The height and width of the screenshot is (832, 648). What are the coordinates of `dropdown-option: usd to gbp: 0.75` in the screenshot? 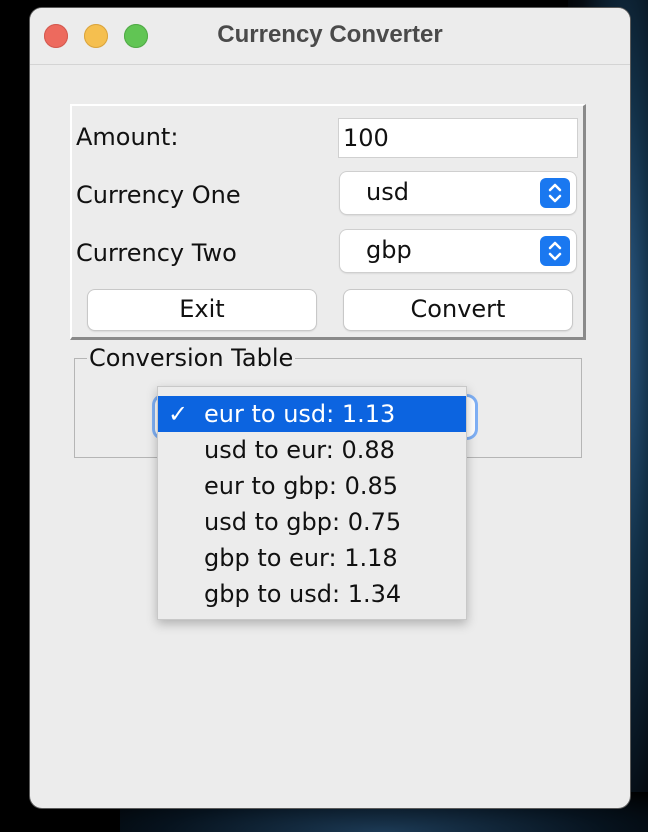 It's located at (312, 522).